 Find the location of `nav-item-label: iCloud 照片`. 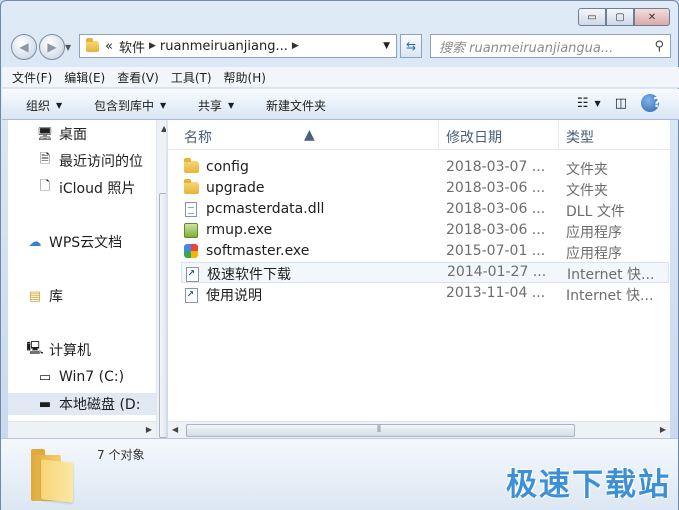

nav-item-label: iCloud 照片 is located at coordinates (97, 189).